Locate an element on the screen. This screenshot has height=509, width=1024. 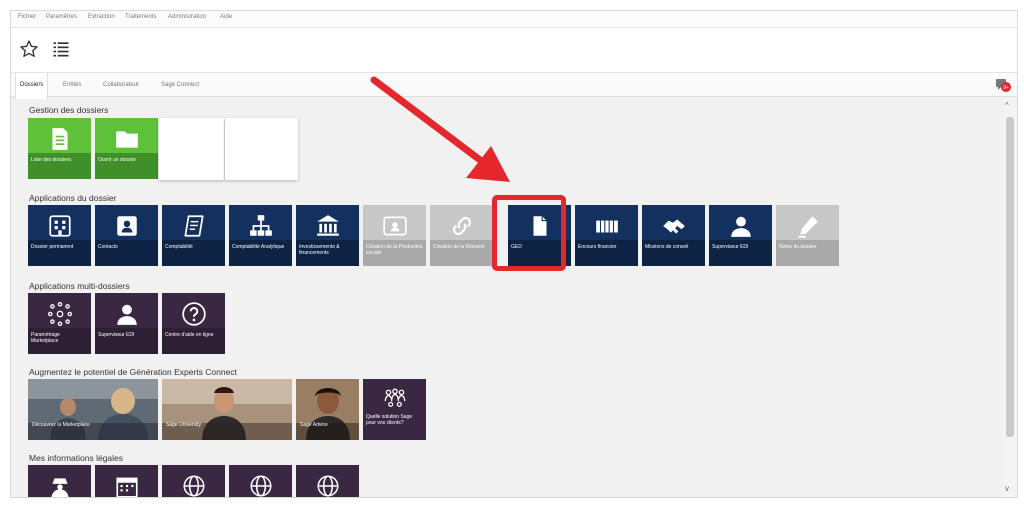
photo-woman-icon is located at coordinates (227, 409).